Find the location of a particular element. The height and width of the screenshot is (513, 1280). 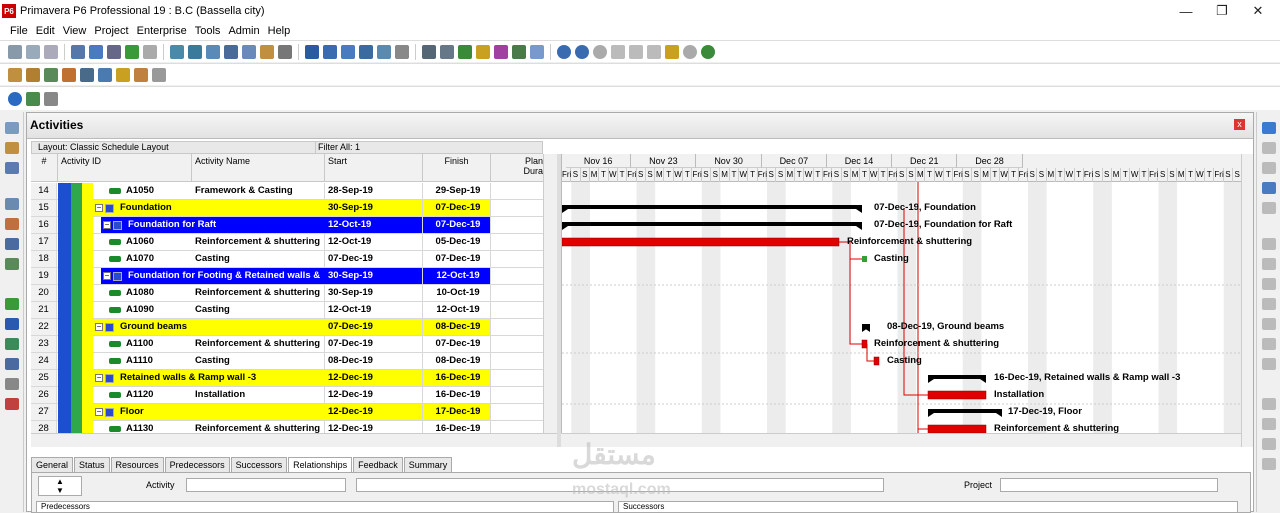

table-row: 18 A1070 Casting 07-Dec-19 07-Dec-19 is located at coordinates (294, 259).